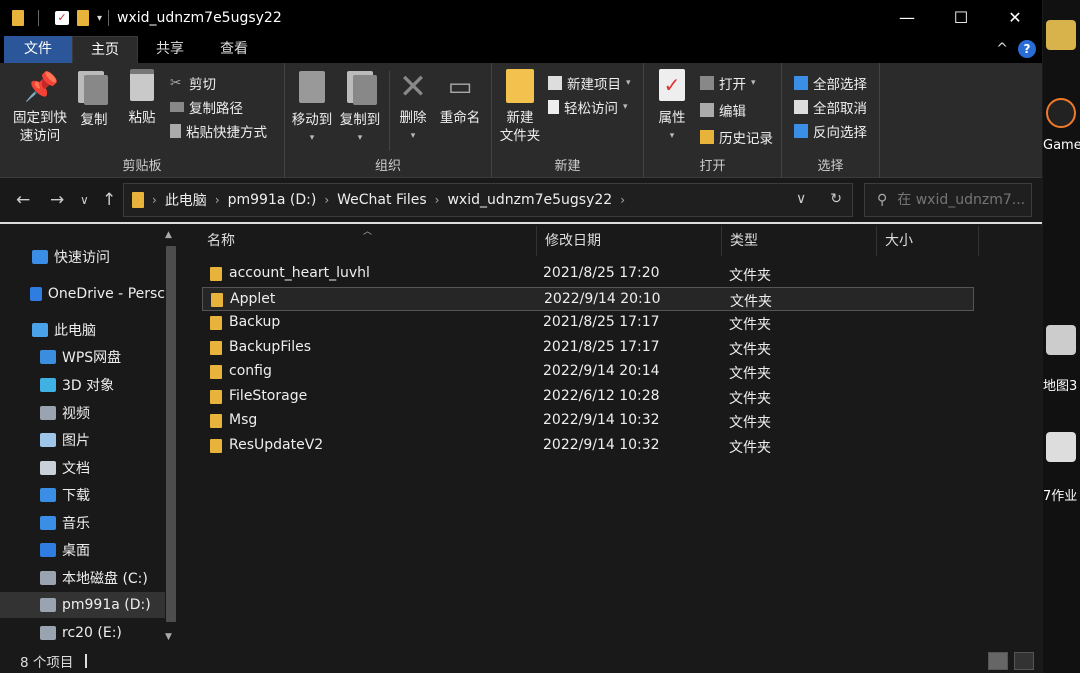 This screenshot has height=673, width=1080. I want to click on maximize-button: ☐, so click(961, 18).